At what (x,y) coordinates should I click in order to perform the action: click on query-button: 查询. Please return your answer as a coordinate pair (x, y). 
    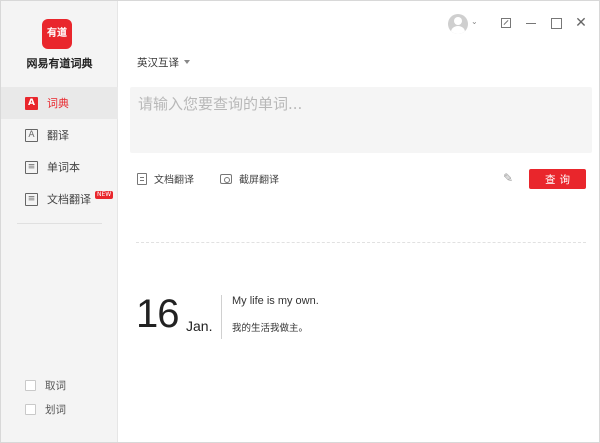
    Looking at the image, I should click on (557, 179).